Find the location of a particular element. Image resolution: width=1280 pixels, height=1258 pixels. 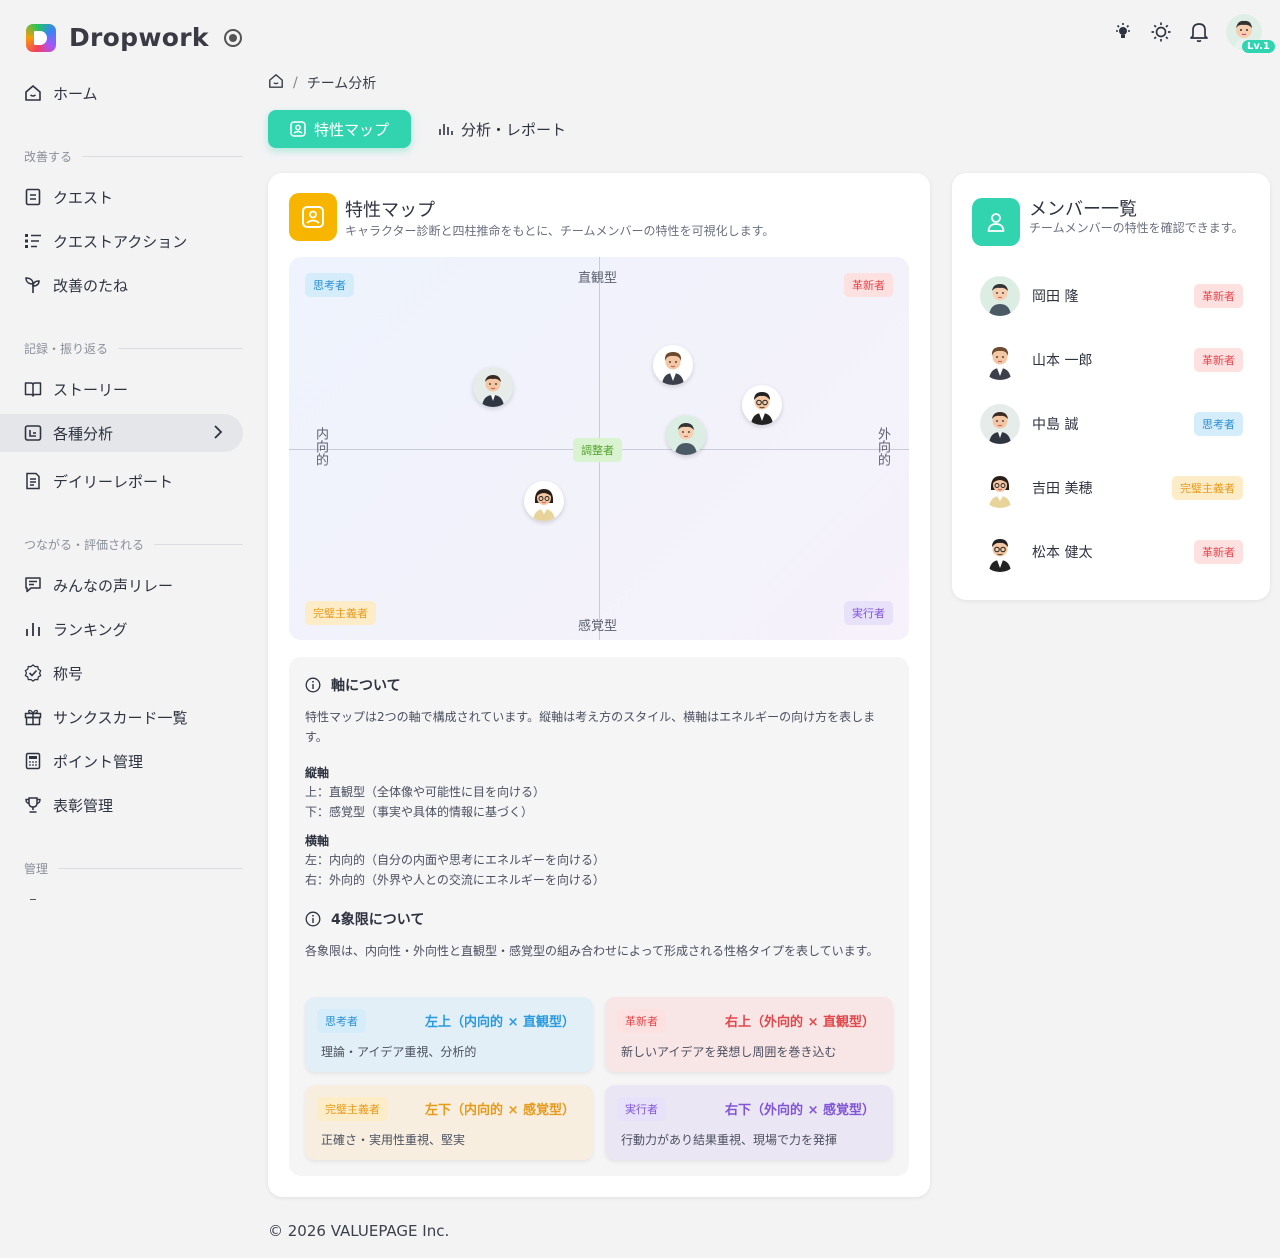

sidebar-item-label: 称号 is located at coordinates (68, 673).